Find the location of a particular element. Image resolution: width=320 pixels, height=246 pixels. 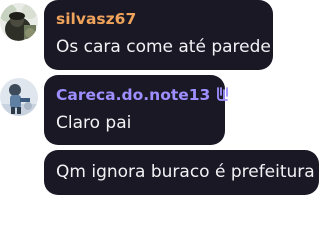

avatar-silvasz67 is located at coordinates (19, 22).